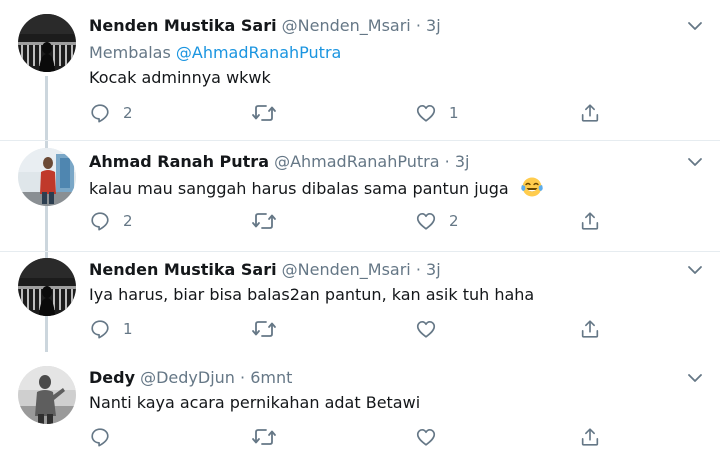 The height and width of the screenshot is (456, 720). I want to click on like-button: 2, so click(437, 221).